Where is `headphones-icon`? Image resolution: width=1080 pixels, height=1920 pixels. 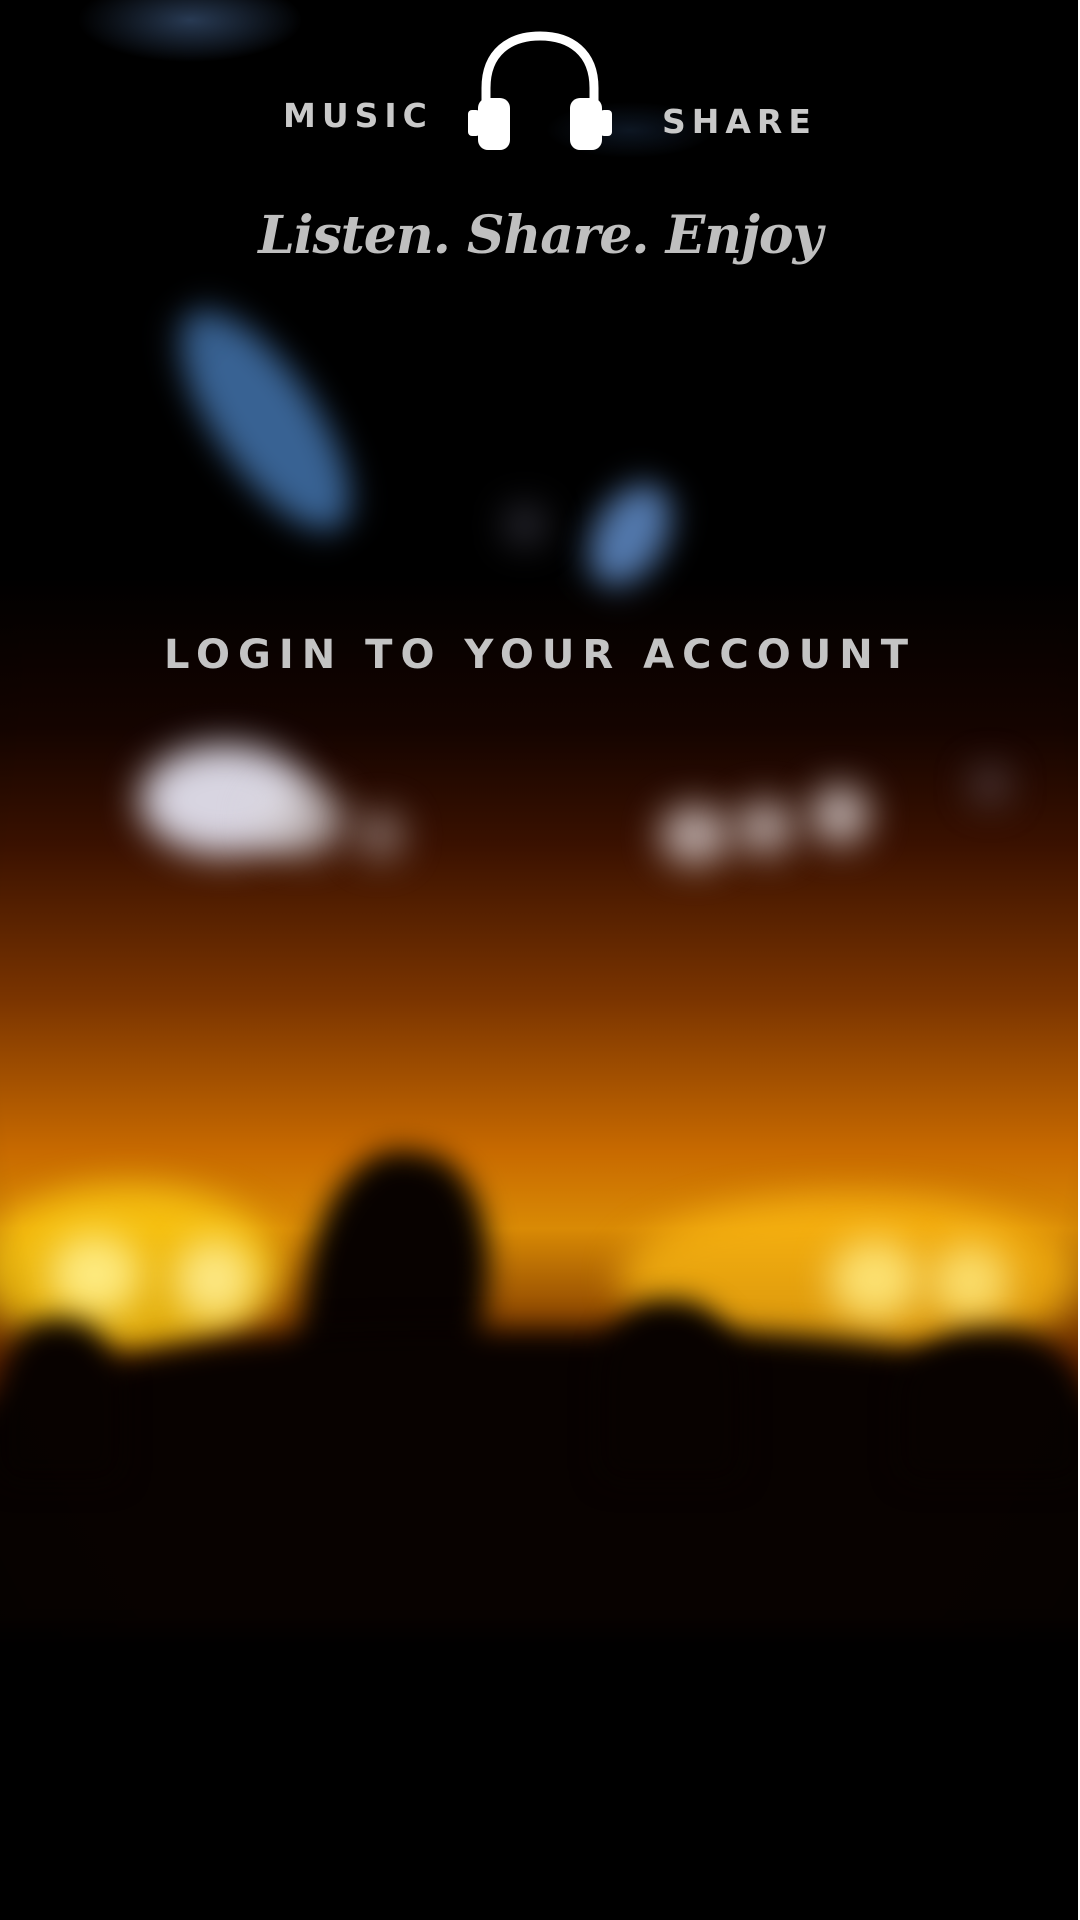 headphones-icon is located at coordinates (540, 90).